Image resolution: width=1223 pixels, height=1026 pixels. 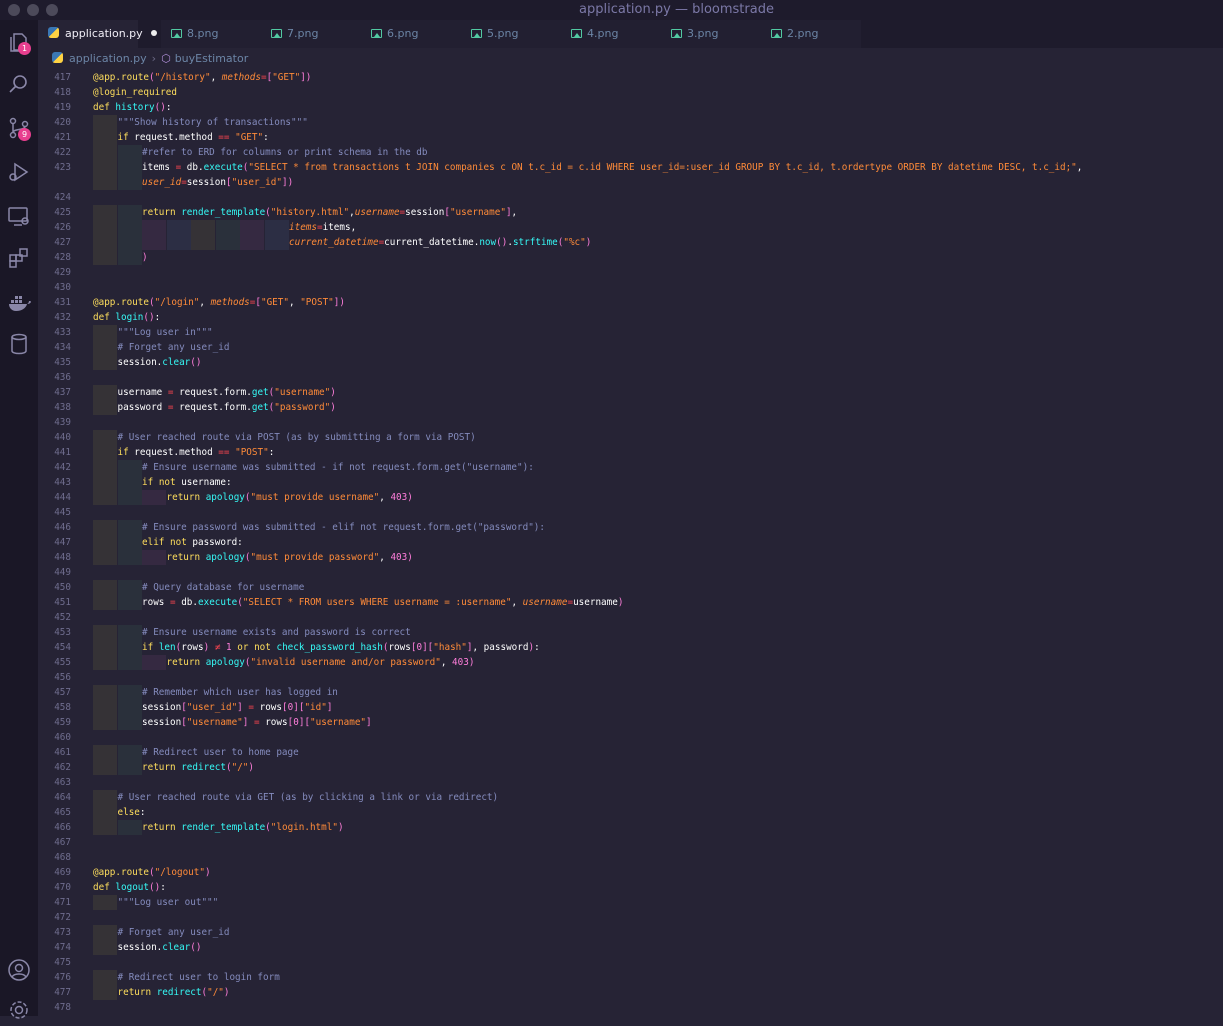 I want to click on code-line: session["user_id"] = rows[0]["id"], so click(x=237, y=707).